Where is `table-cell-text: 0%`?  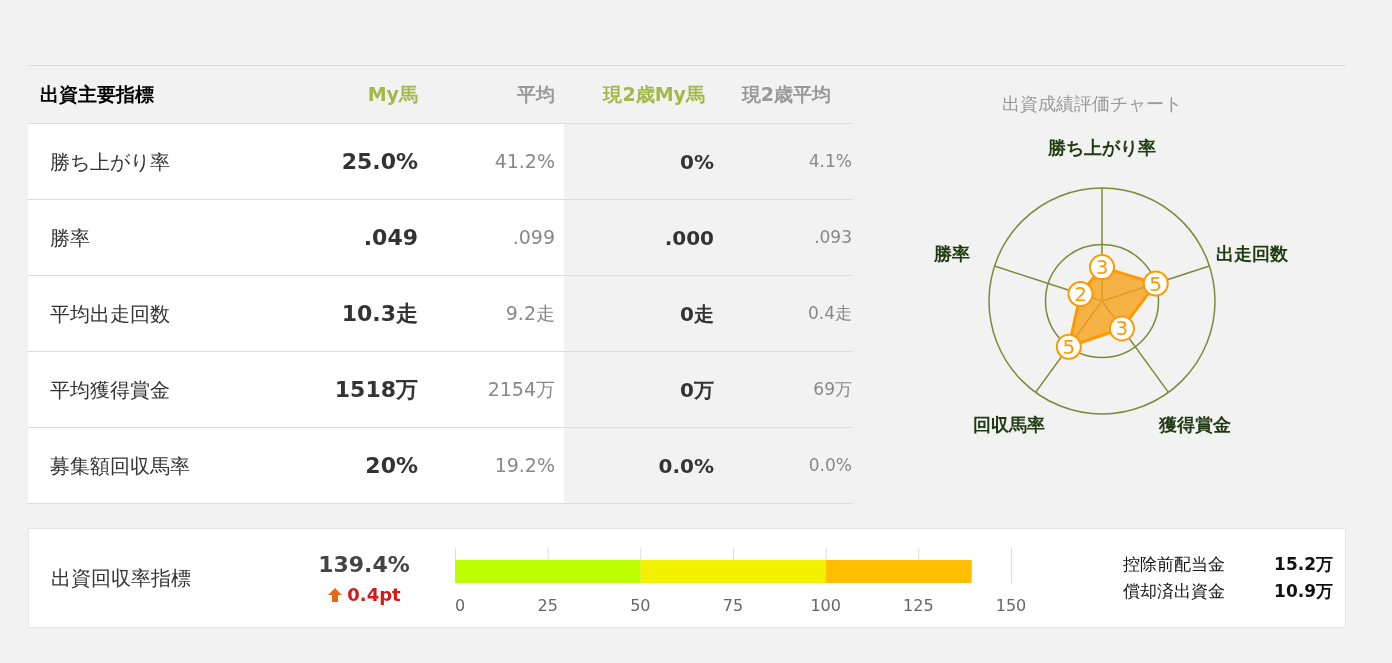 table-cell-text: 0% is located at coordinates (696, 162).